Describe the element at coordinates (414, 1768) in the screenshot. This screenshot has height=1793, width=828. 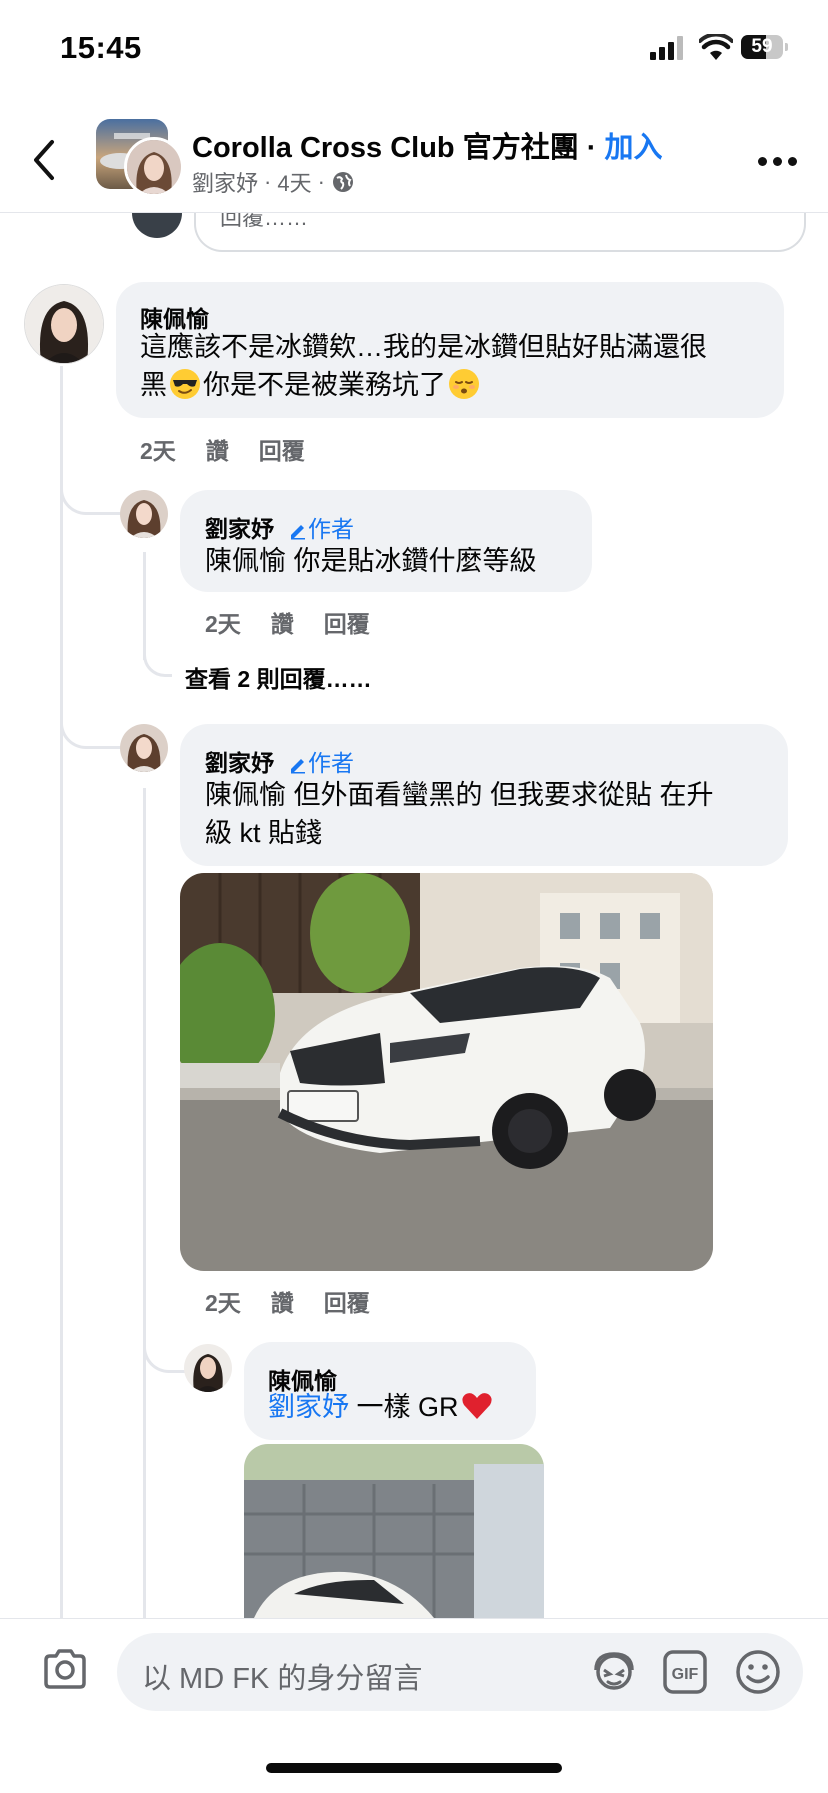
I see `home-indicator` at that location.